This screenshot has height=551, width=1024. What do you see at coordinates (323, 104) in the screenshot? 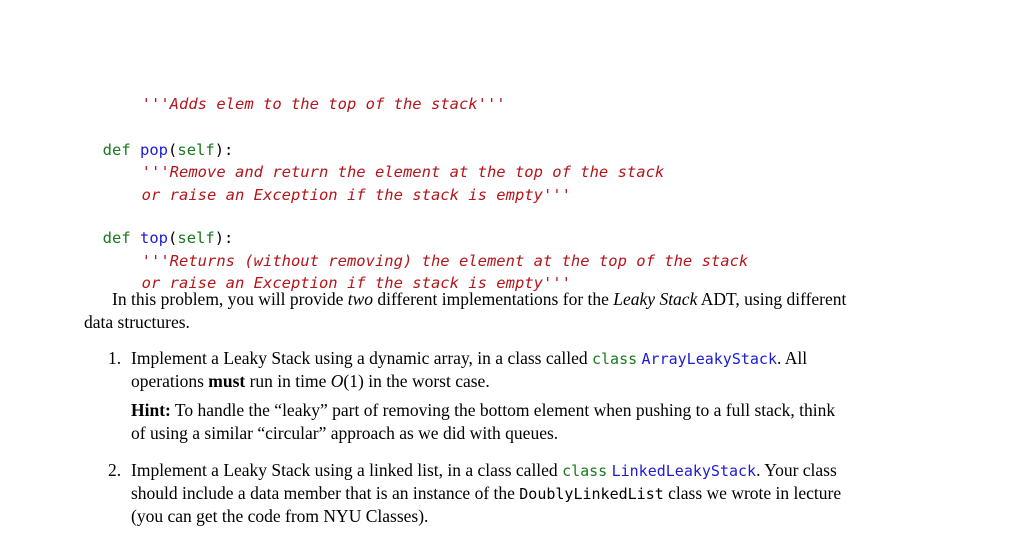
I see `push-docstring: '''Adds elem to the top of the stack'''` at bounding box center [323, 104].